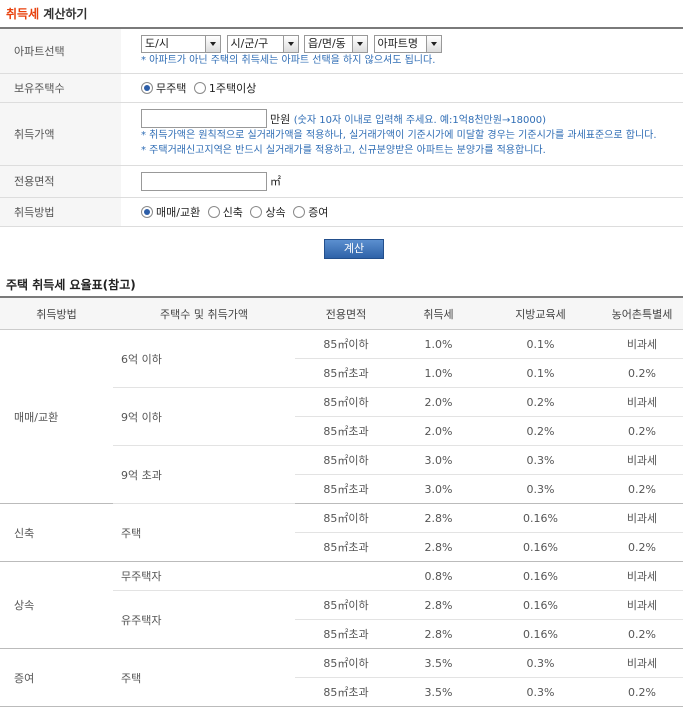 The width and height of the screenshot is (683, 707). Describe the element at coordinates (199, 87) in the screenshot. I see `owned-radio-one-plus` at that location.